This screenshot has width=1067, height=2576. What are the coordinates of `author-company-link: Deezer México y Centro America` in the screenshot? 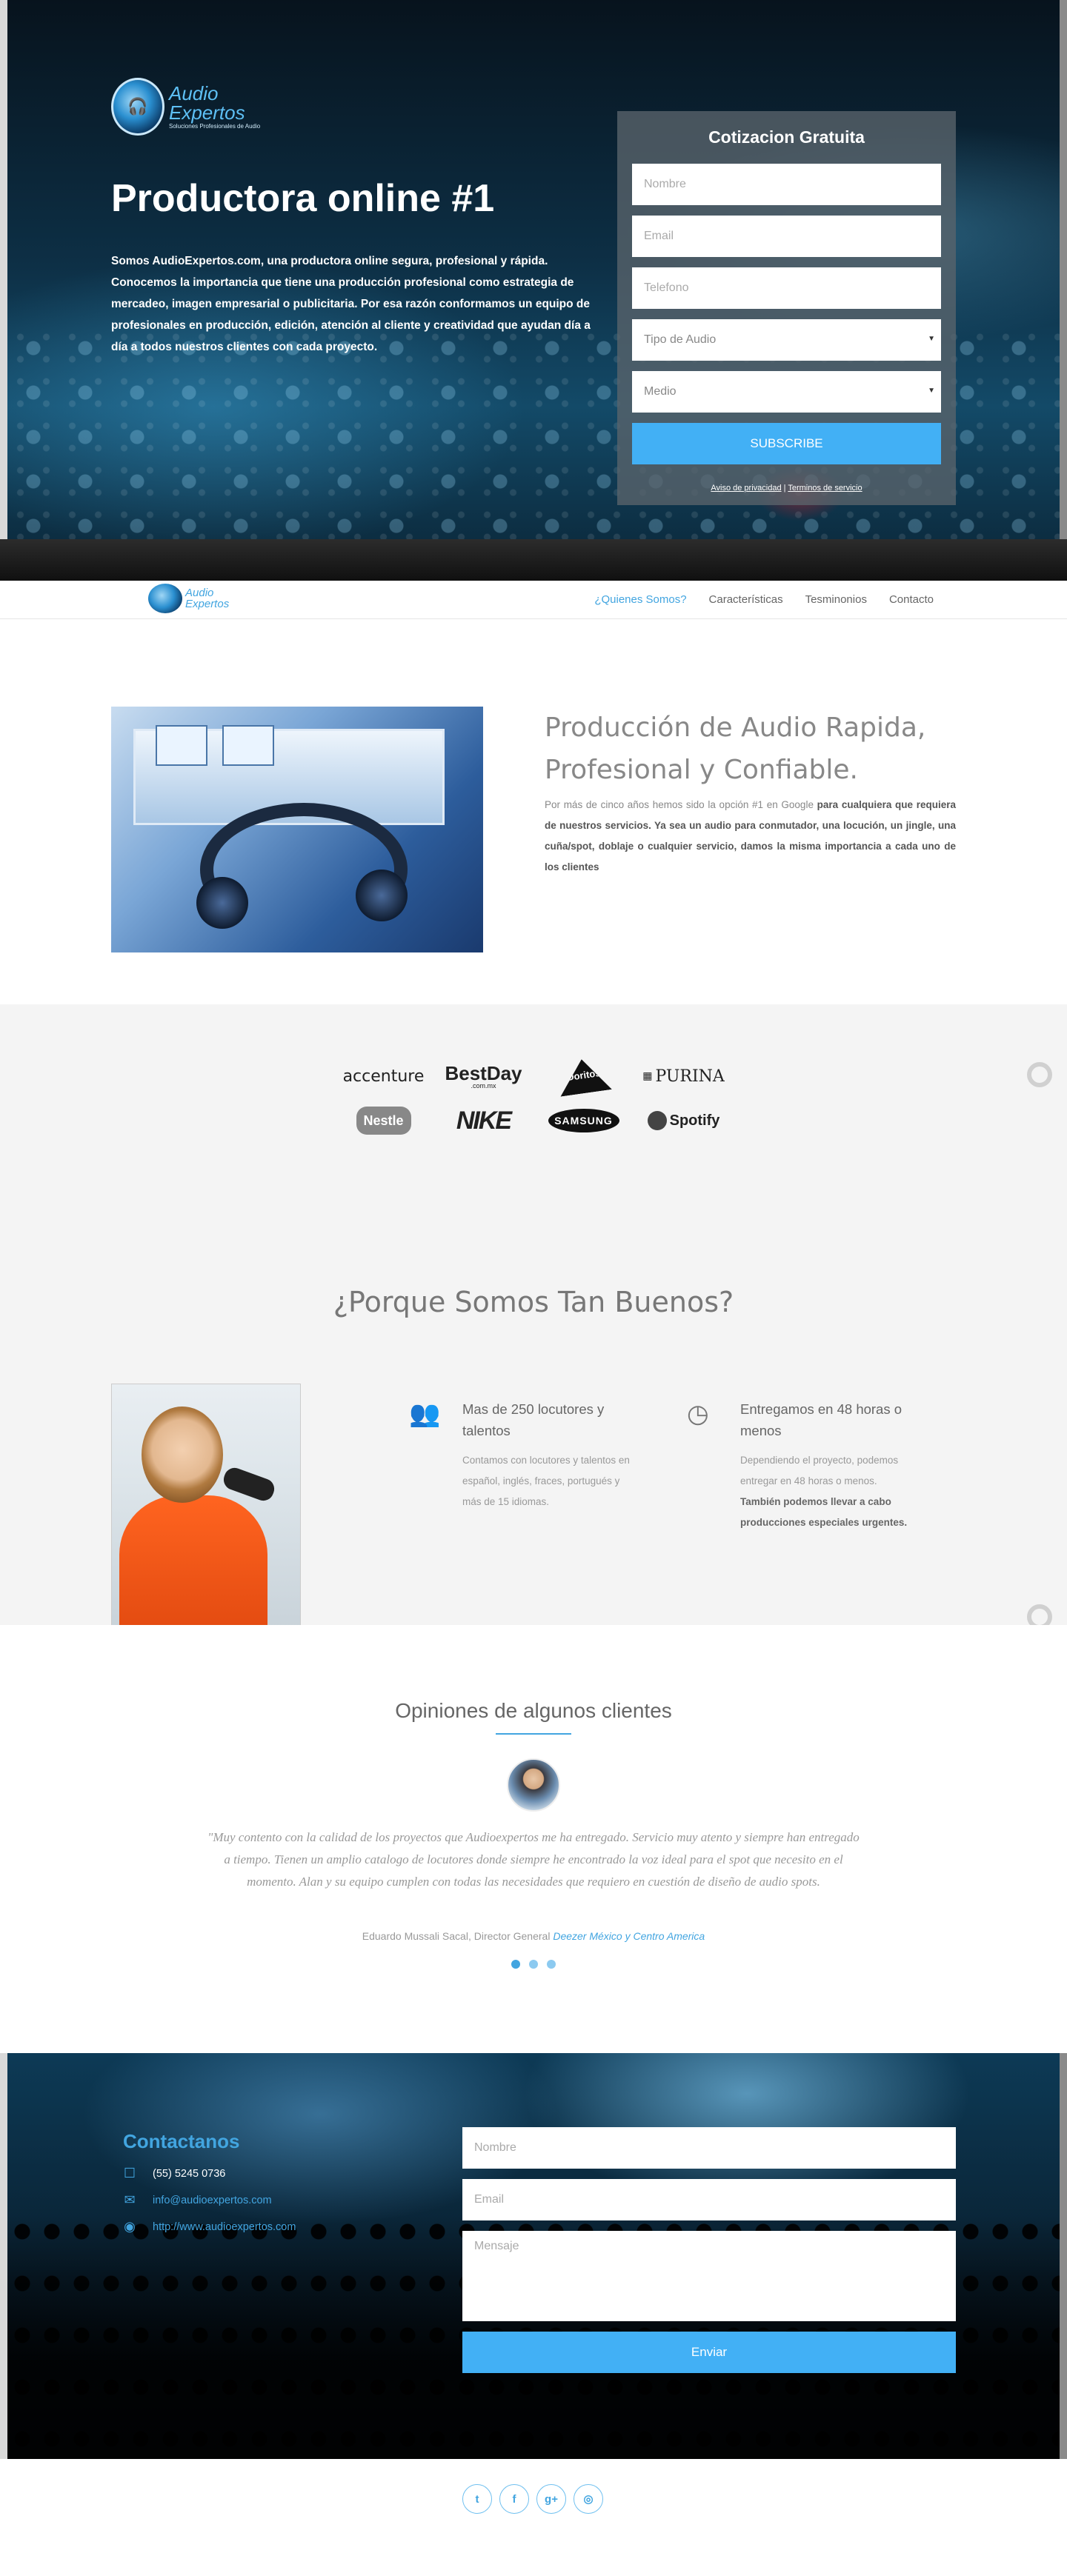 It's located at (629, 1936).